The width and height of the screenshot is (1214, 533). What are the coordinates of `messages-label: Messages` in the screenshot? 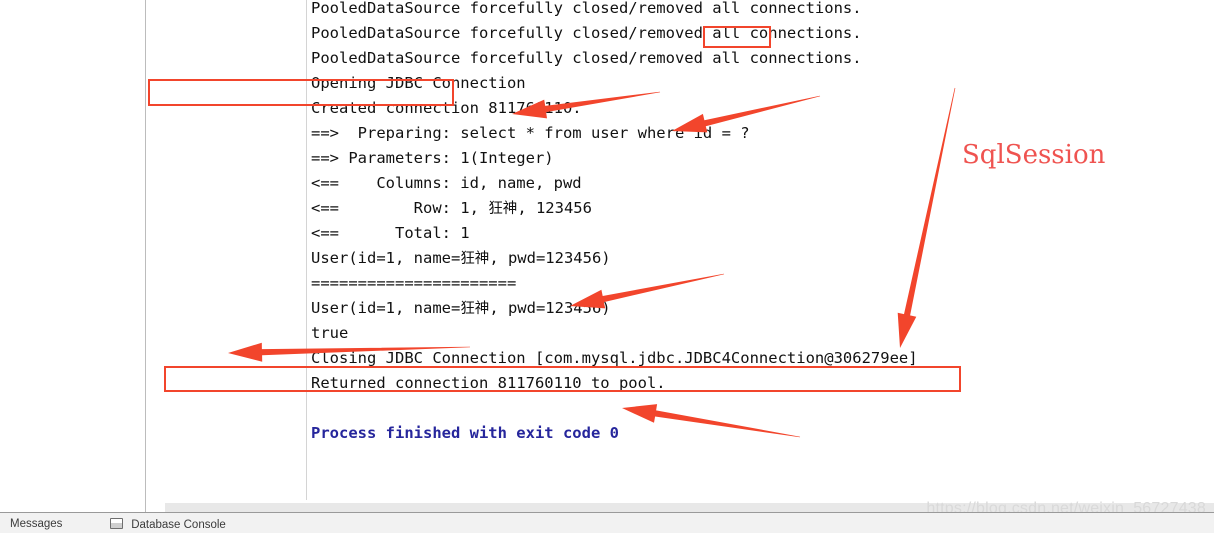 It's located at (36, 524).